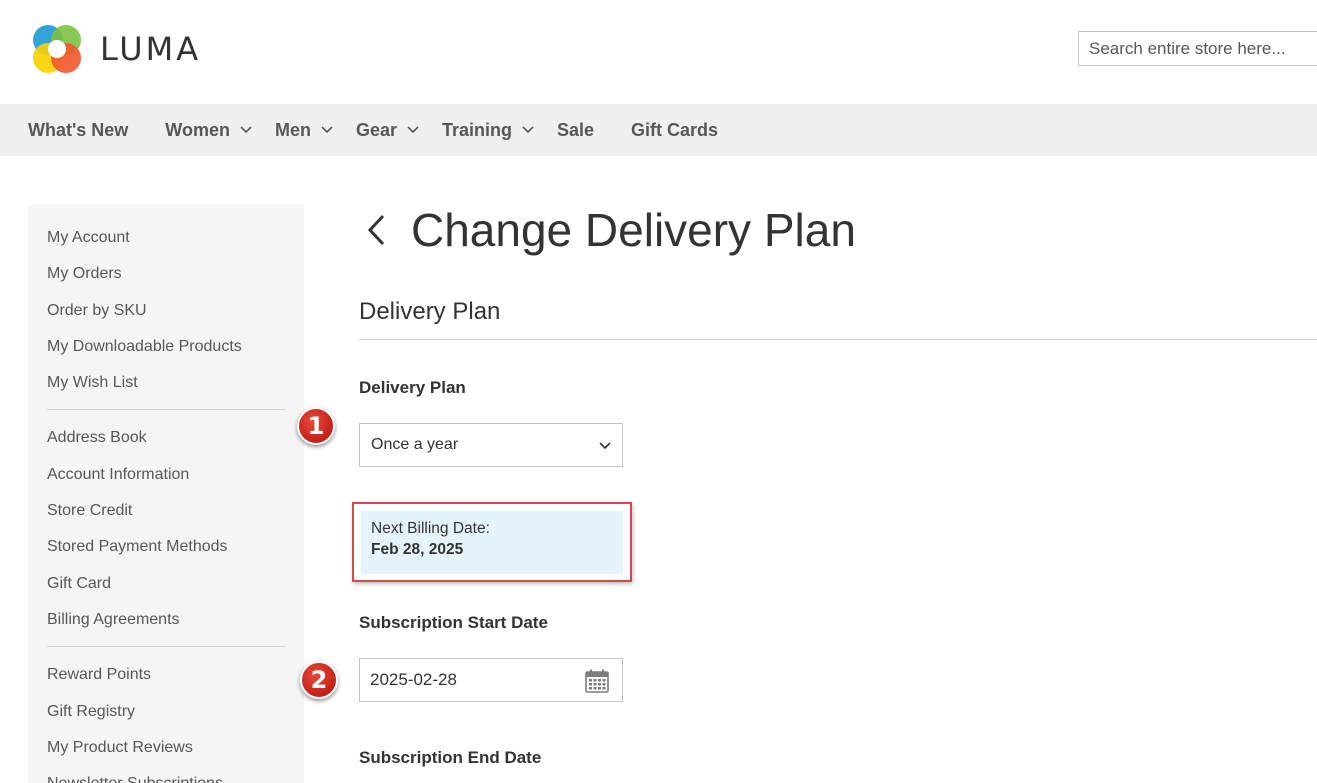  Describe the element at coordinates (477, 129) in the screenshot. I see `nav-label: Training` at that location.